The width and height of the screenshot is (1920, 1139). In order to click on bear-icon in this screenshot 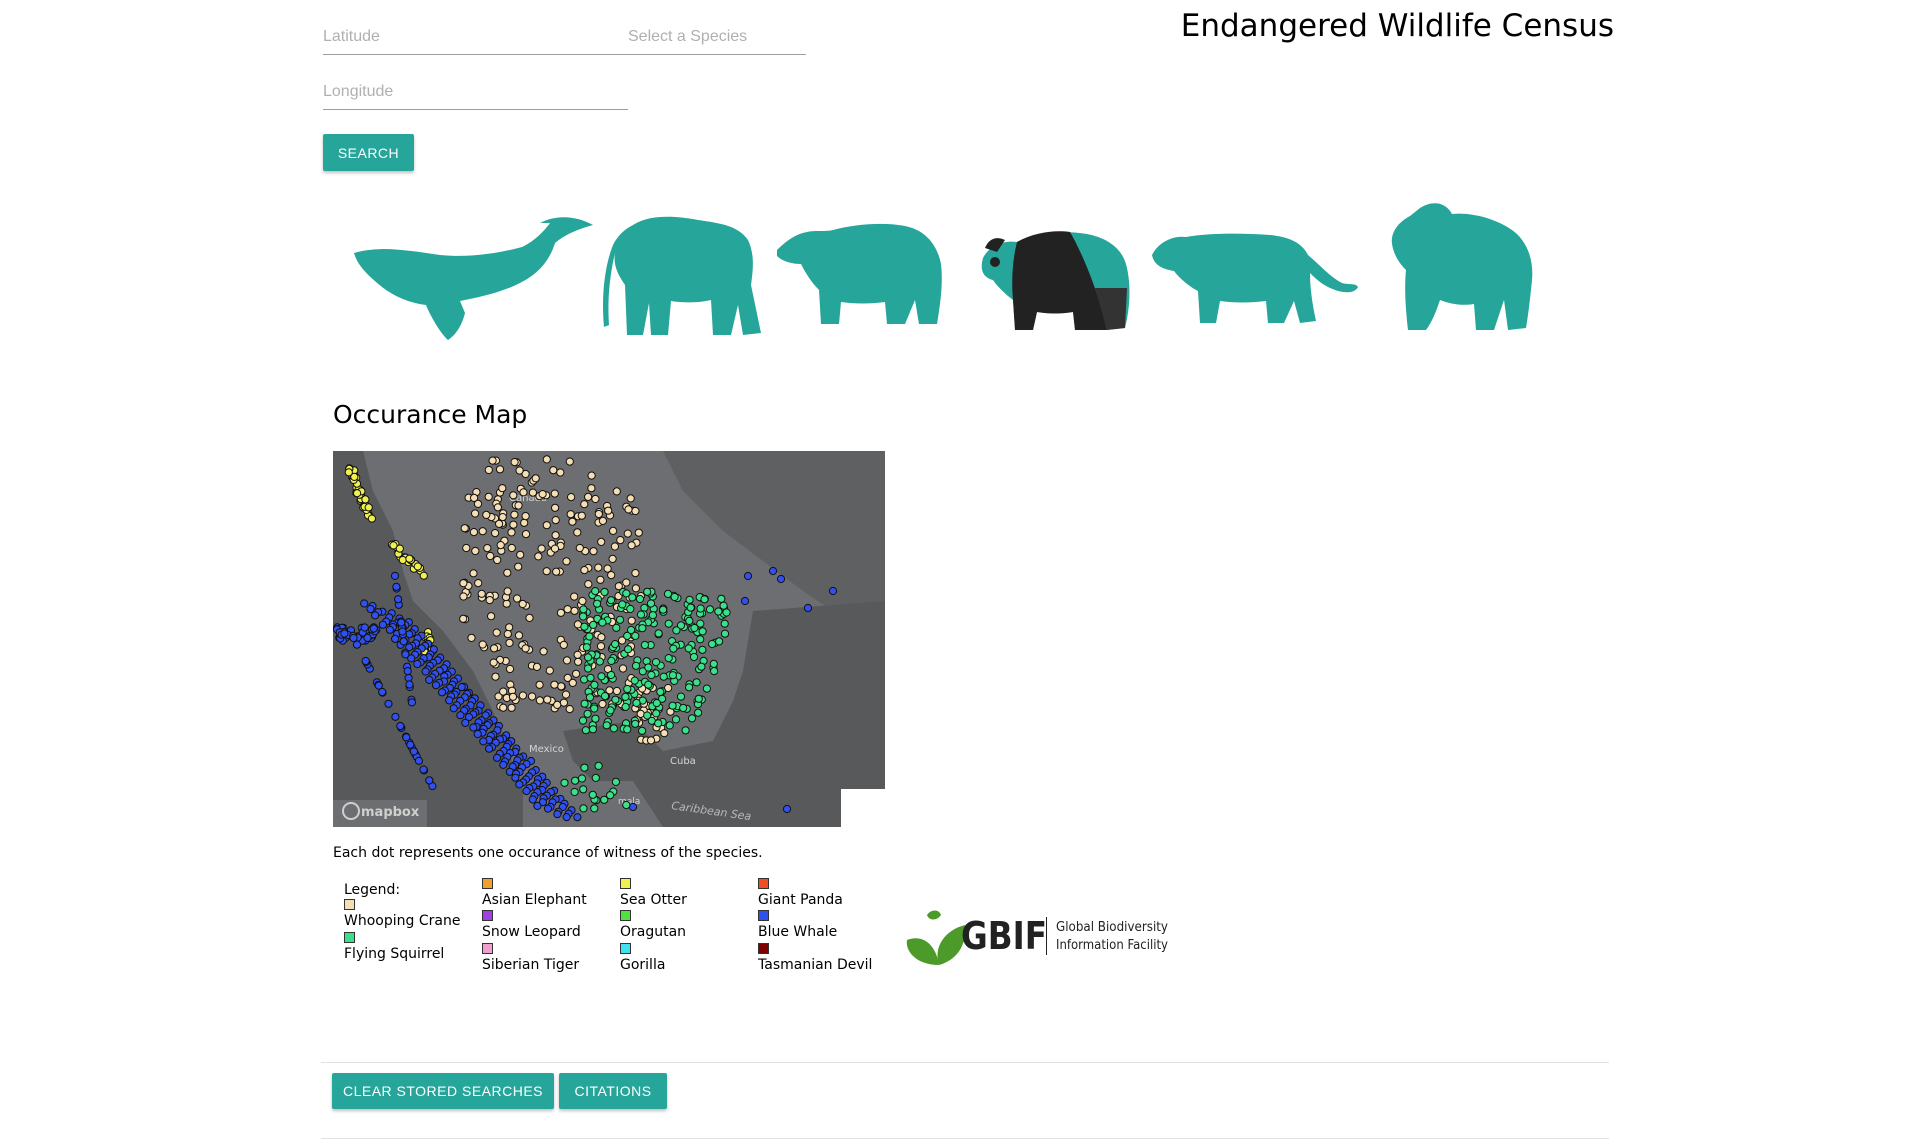, I will do `click(860, 275)`.